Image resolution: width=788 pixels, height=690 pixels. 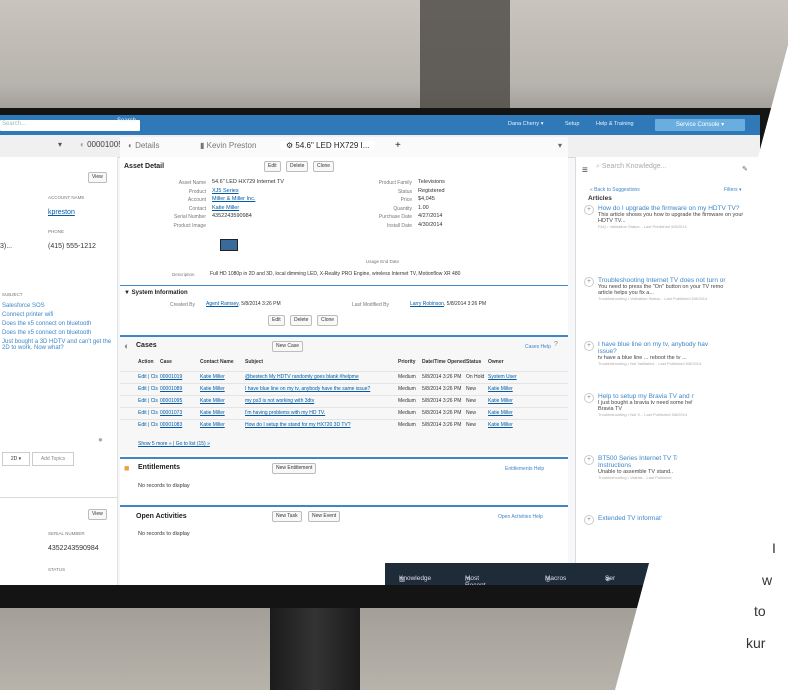 I want to click on overlay-text-line1: I, so click(x=774, y=548).